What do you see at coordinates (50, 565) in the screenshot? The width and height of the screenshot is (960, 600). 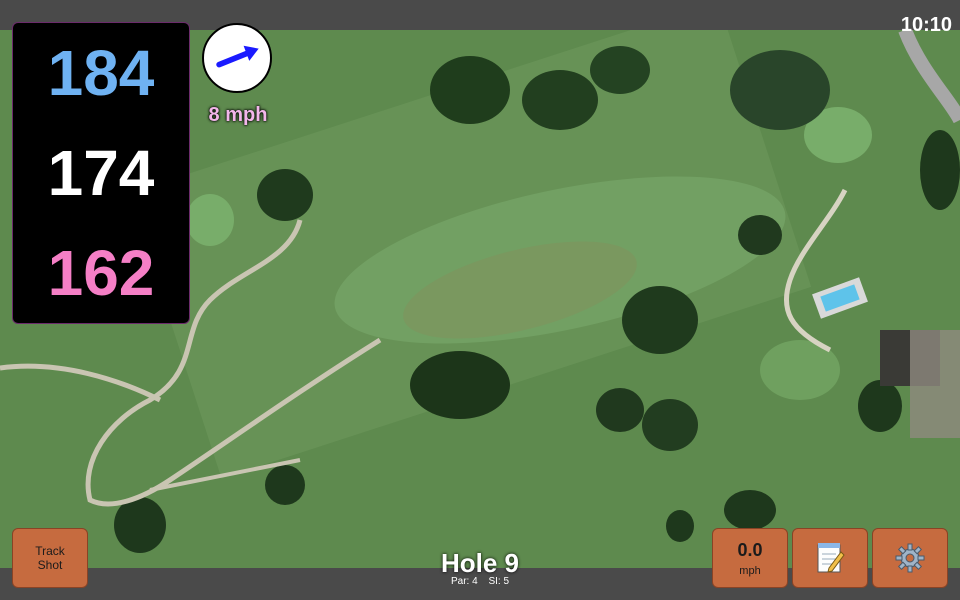 I see `track-shot-label-line2: Shot` at bounding box center [50, 565].